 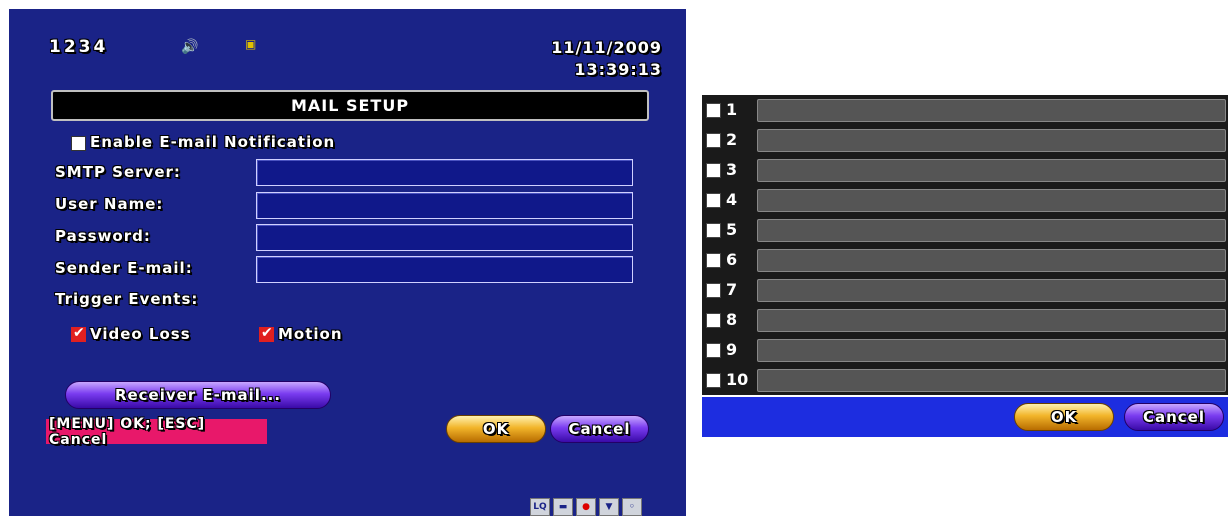 What do you see at coordinates (732, 289) in the screenshot?
I see `row-number: 7` at bounding box center [732, 289].